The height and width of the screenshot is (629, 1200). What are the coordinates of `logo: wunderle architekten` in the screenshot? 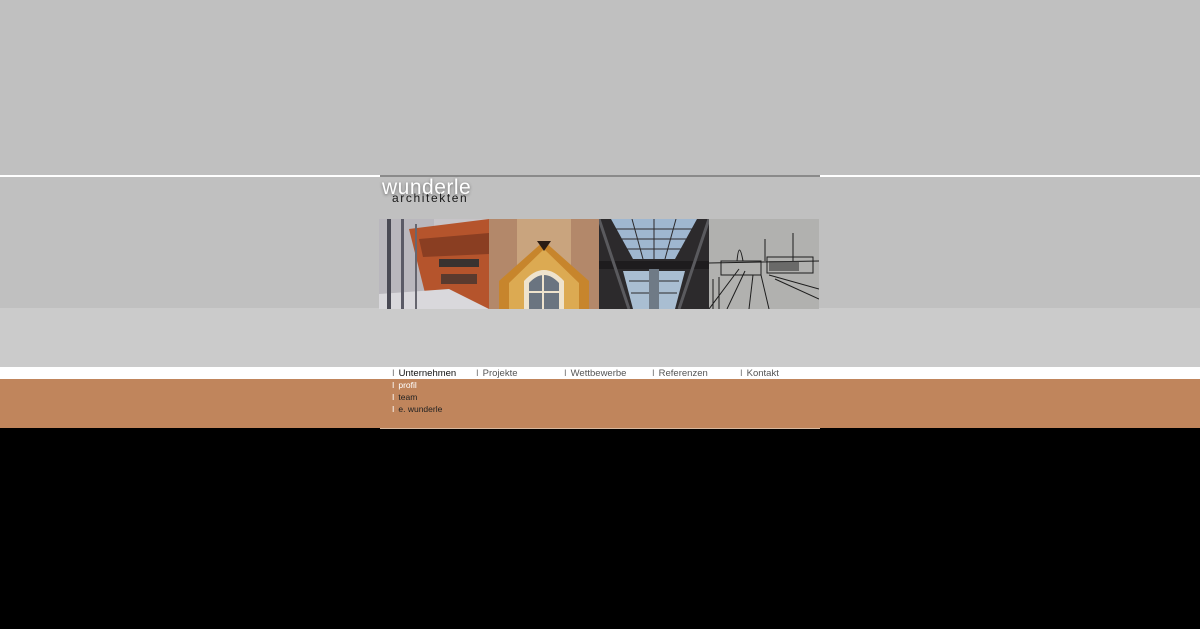 It's located at (502, 193).